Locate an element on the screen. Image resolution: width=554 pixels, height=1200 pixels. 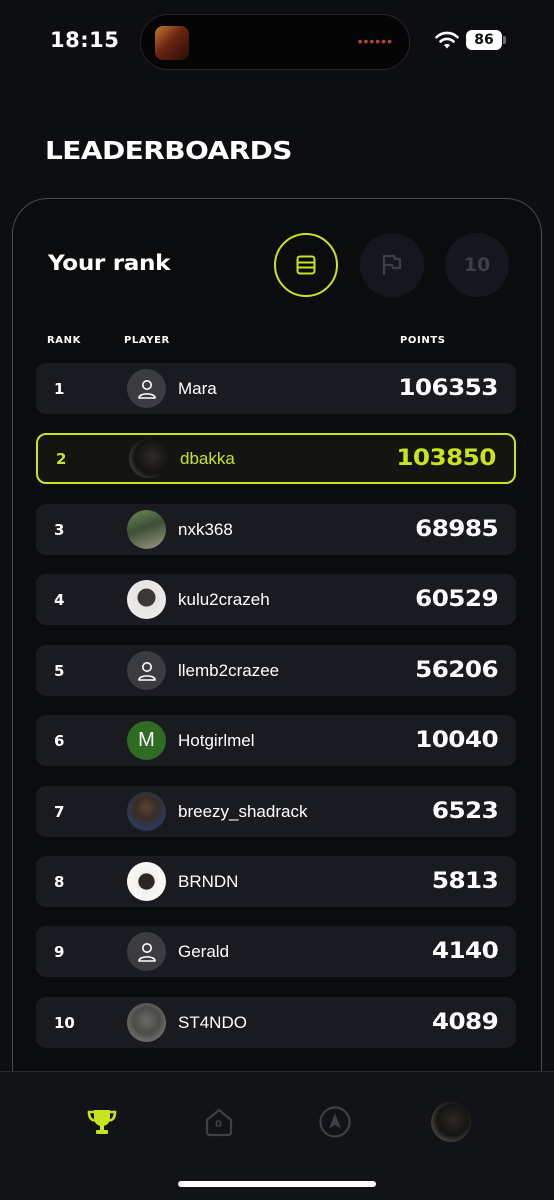
filter-list-button is located at coordinates (306, 265).